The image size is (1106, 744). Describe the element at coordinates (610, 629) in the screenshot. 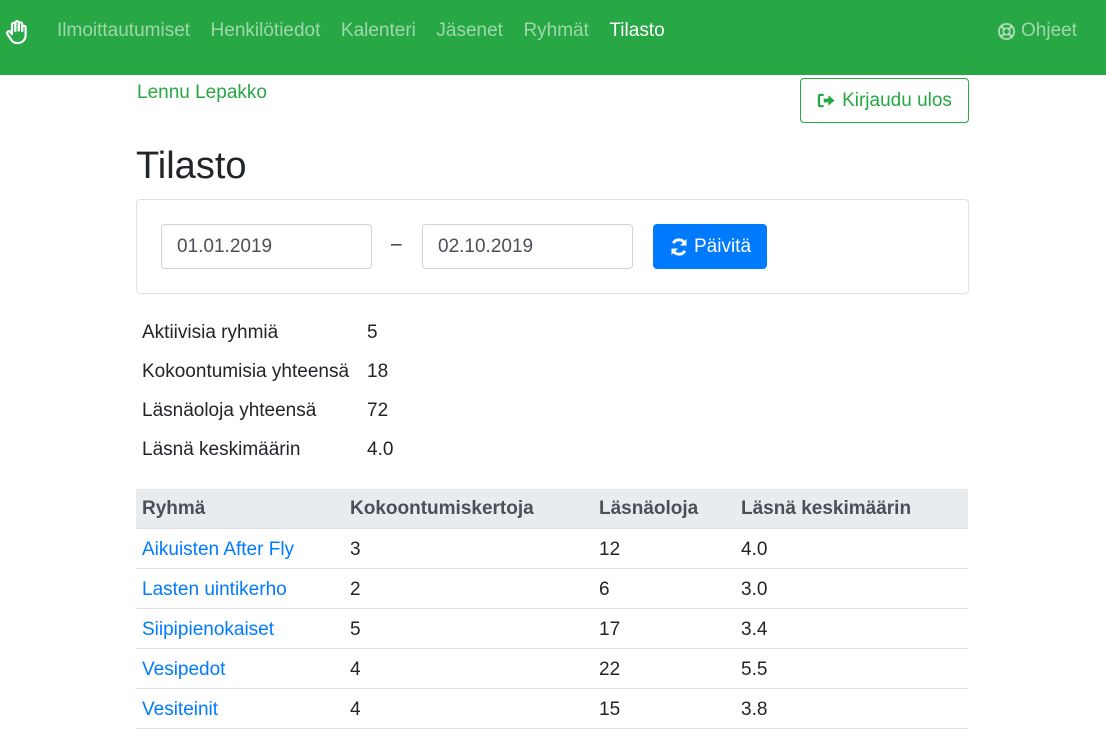

I see `attendances-cell: 17` at that location.